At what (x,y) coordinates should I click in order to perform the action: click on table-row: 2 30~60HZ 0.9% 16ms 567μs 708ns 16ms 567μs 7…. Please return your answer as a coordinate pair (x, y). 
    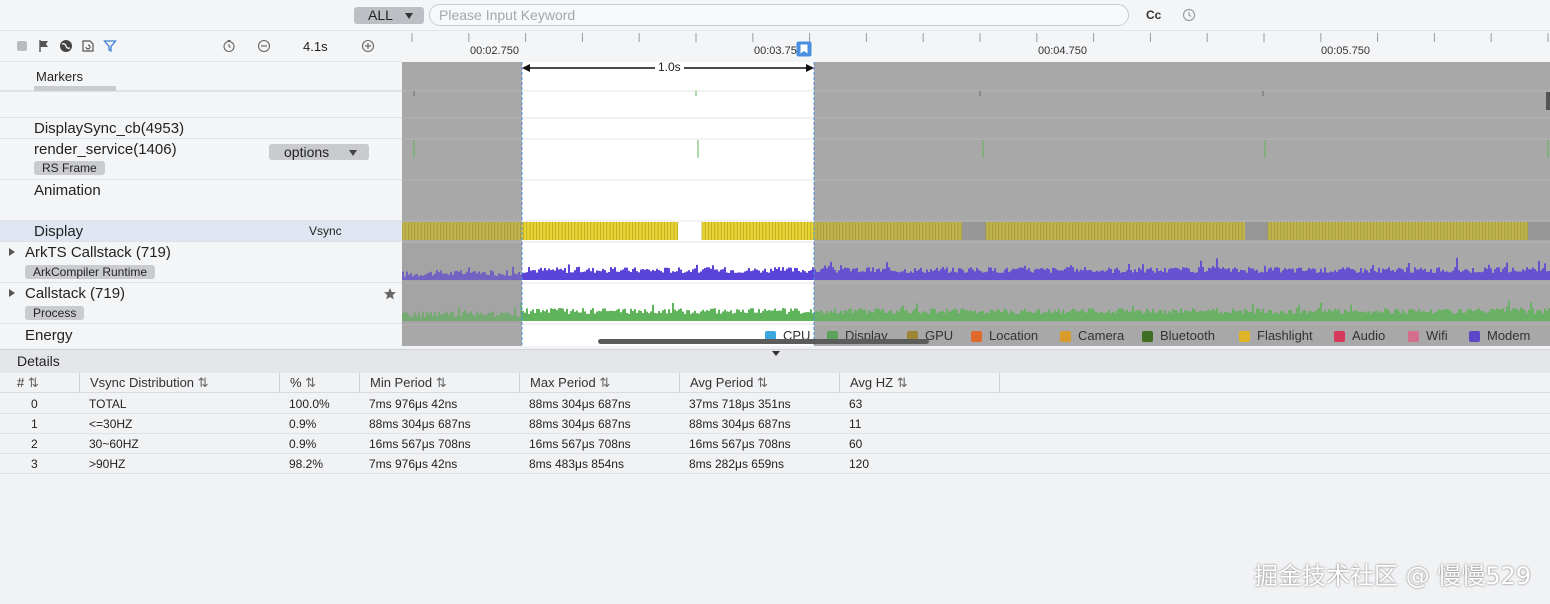
    Looking at the image, I should click on (775, 444).